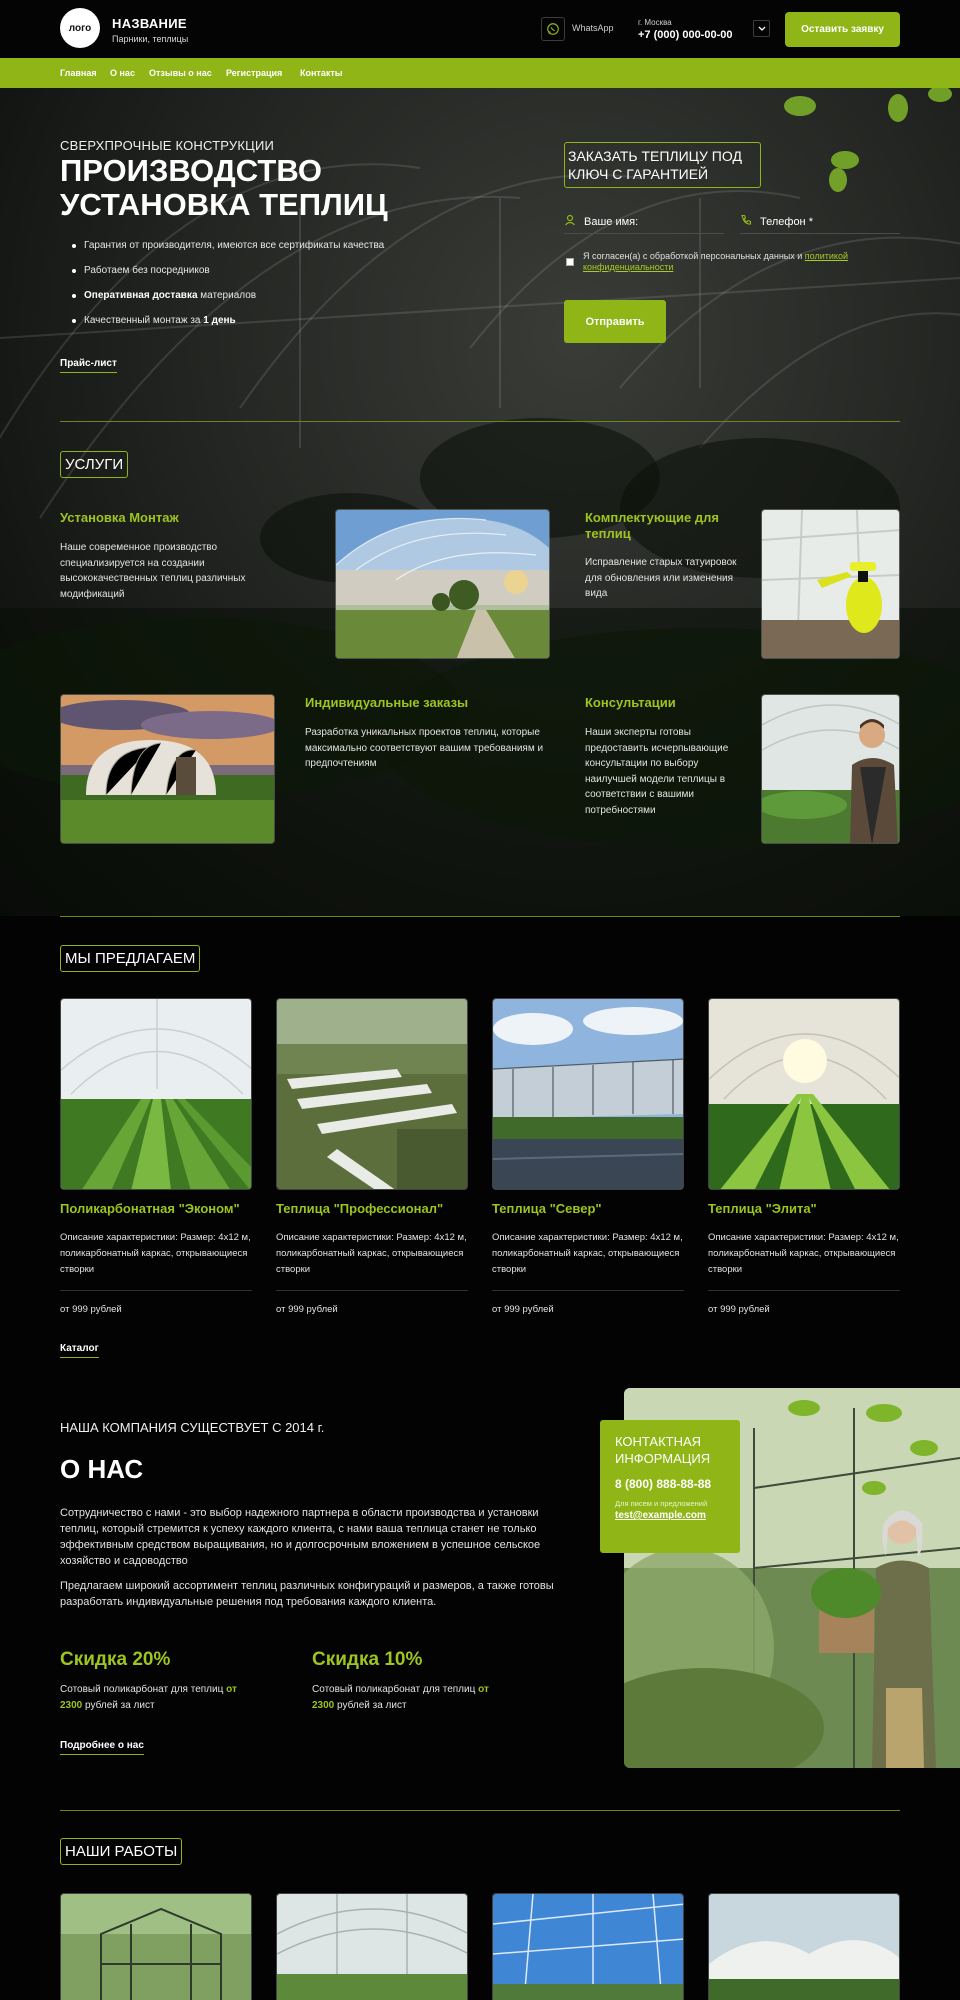  Describe the element at coordinates (570, 220) in the screenshot. I see `user-icon` at that location.